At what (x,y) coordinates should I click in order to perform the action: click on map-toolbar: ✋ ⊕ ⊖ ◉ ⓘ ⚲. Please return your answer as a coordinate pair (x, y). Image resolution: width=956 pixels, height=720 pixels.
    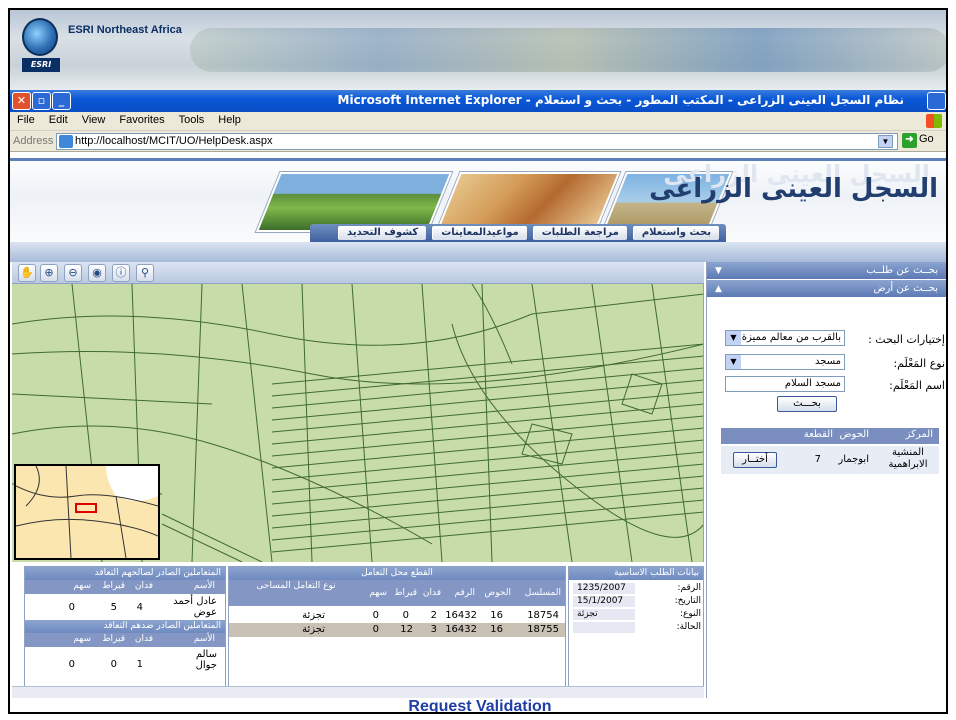
    Looking at the image, I should click on (358, 273).